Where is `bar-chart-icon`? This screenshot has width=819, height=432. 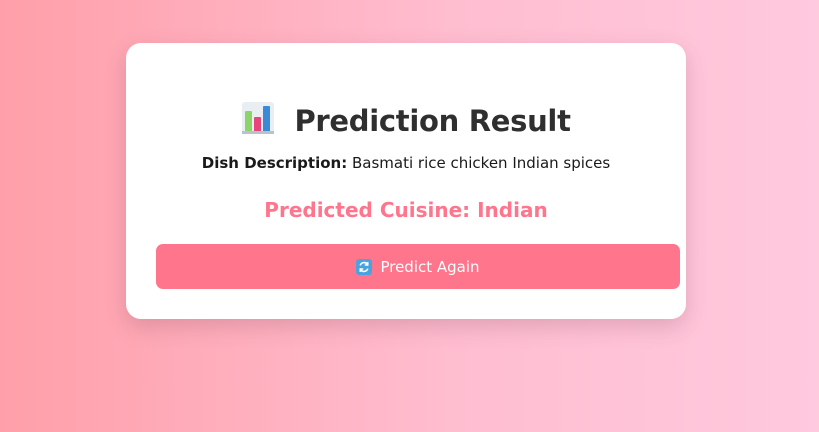 bar-chart-icon is located at coordinates (258, 118).